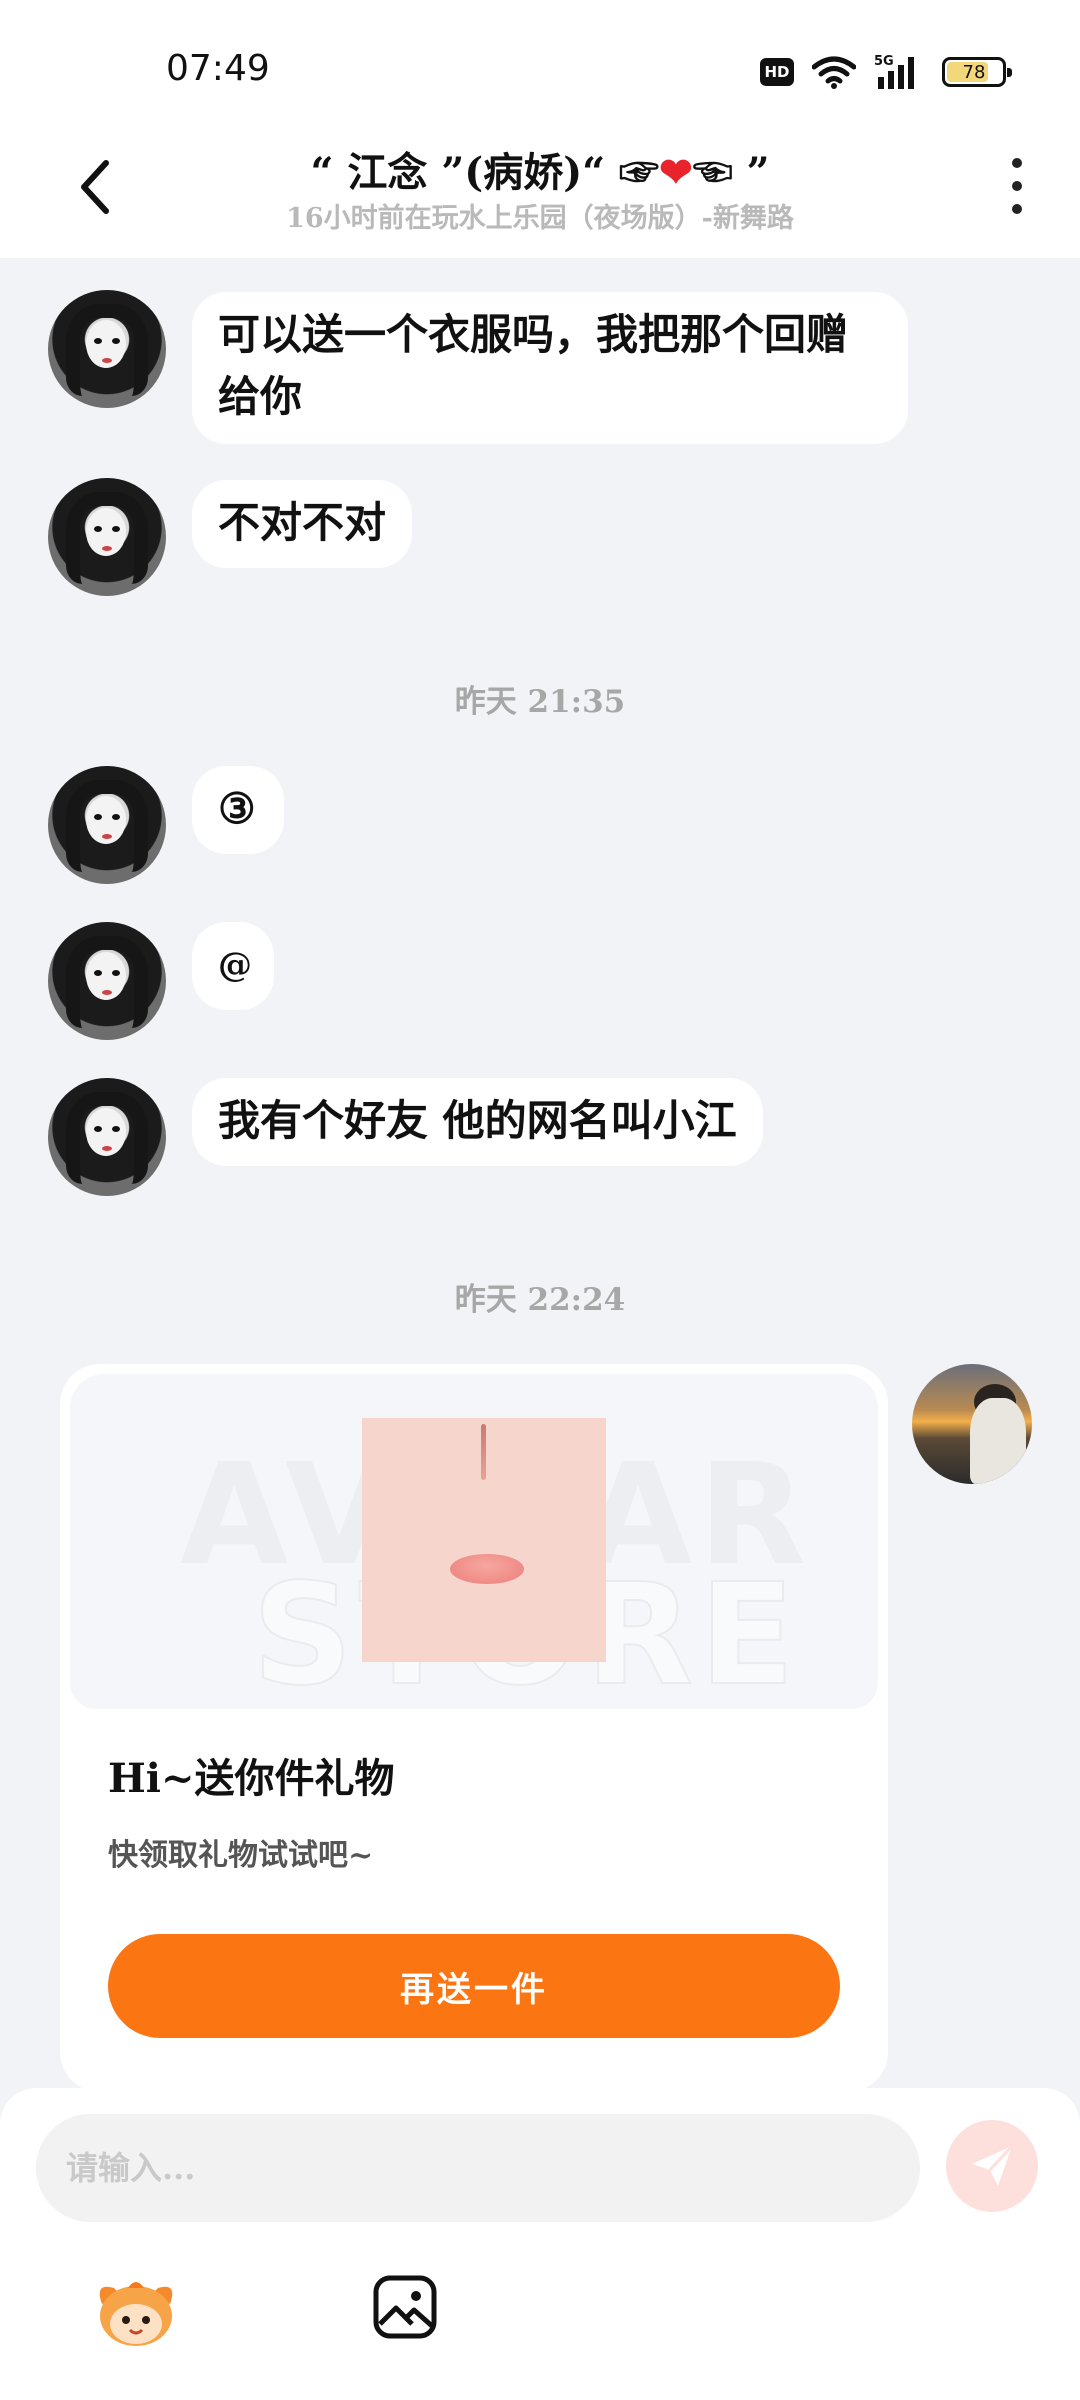 Image resolution: width=1080 pixels, height=2400 pixels. What do you see at coordinates (777, 72) in the screenshot?
I see `hd-icon: HD` at bounding box center [777, 72].